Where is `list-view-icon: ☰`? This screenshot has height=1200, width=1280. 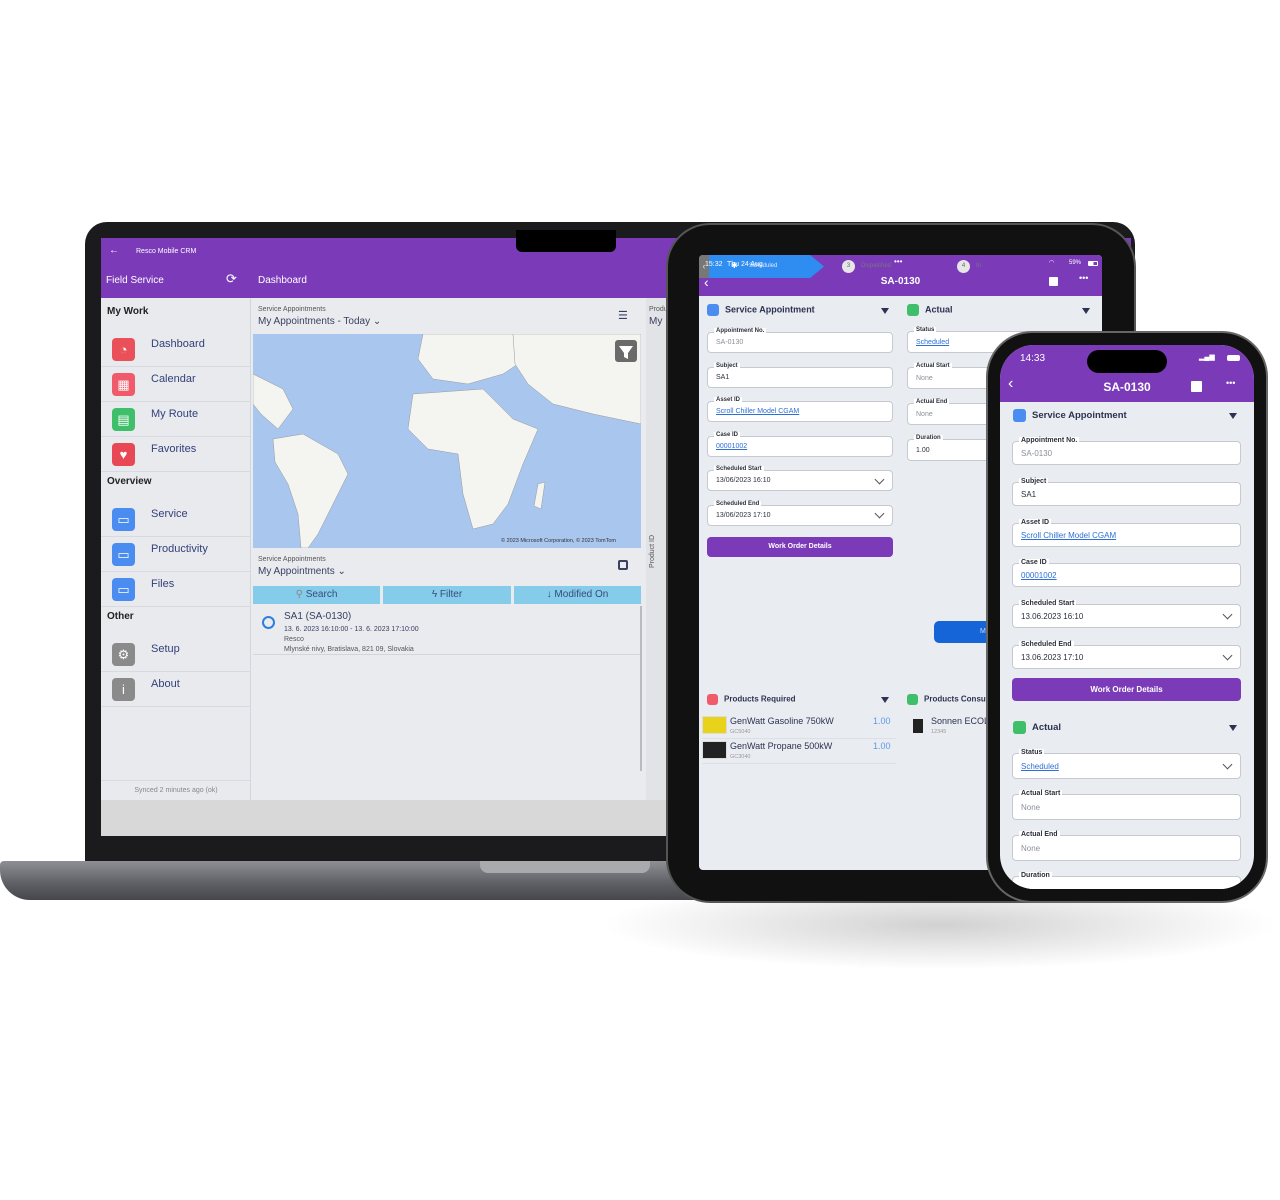
list-view-icon: ☰ is located at coordinates (623, 315).